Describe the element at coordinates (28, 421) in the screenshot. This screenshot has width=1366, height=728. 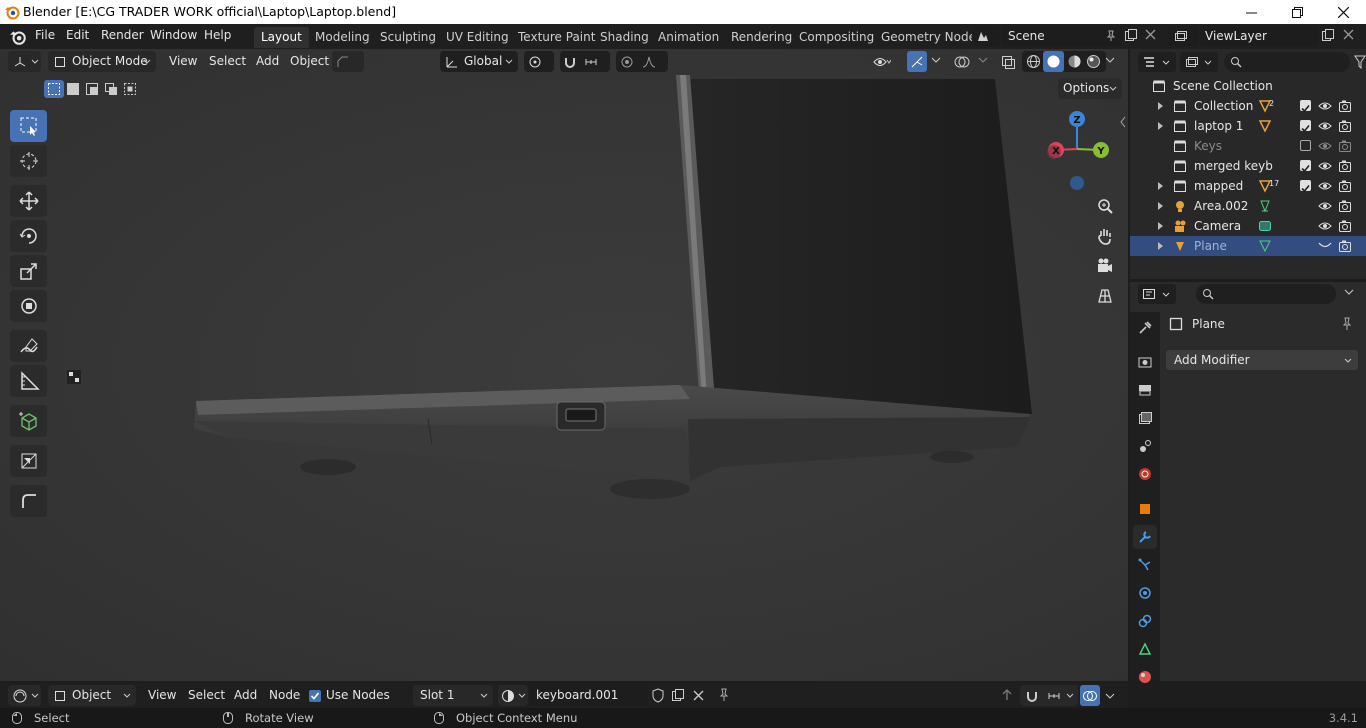
I see `tool-add-cube` at that location.